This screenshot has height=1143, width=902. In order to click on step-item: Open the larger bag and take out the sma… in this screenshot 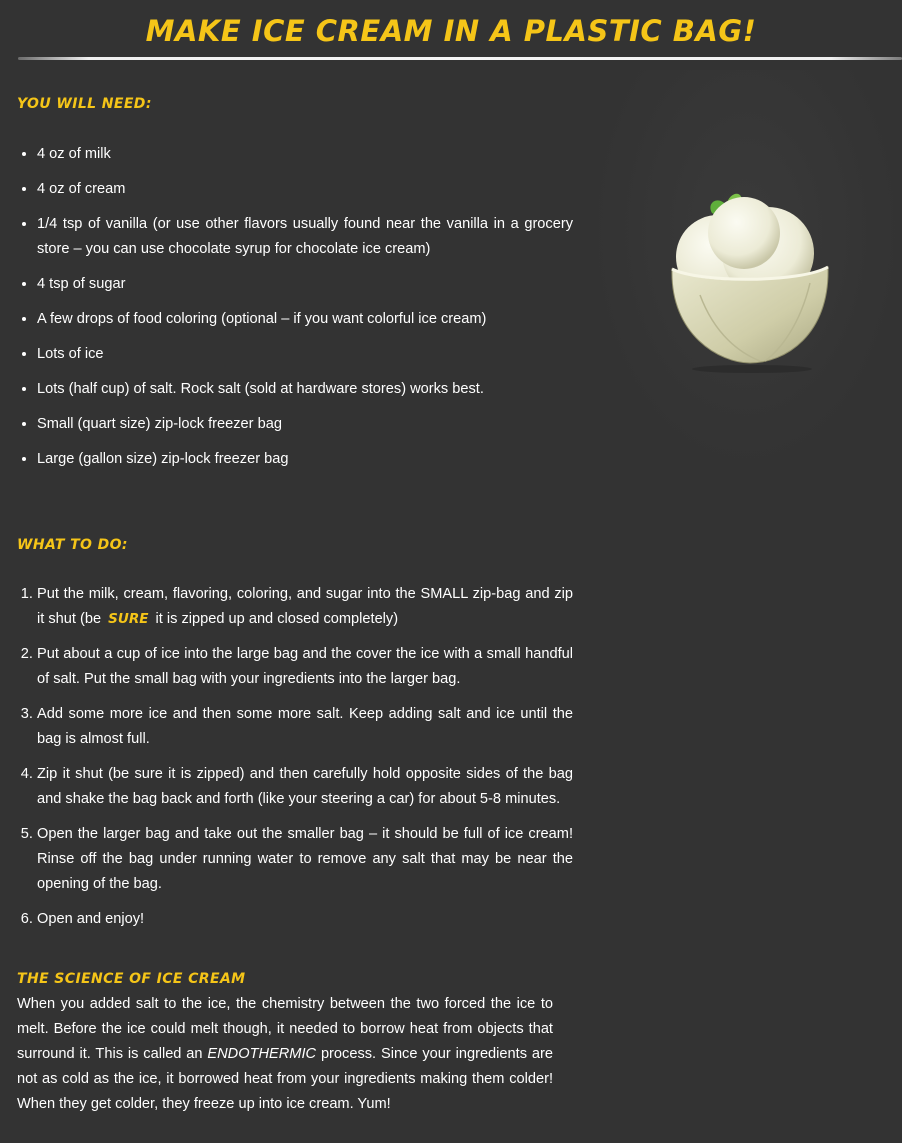, I will do `click(305, 859)`.